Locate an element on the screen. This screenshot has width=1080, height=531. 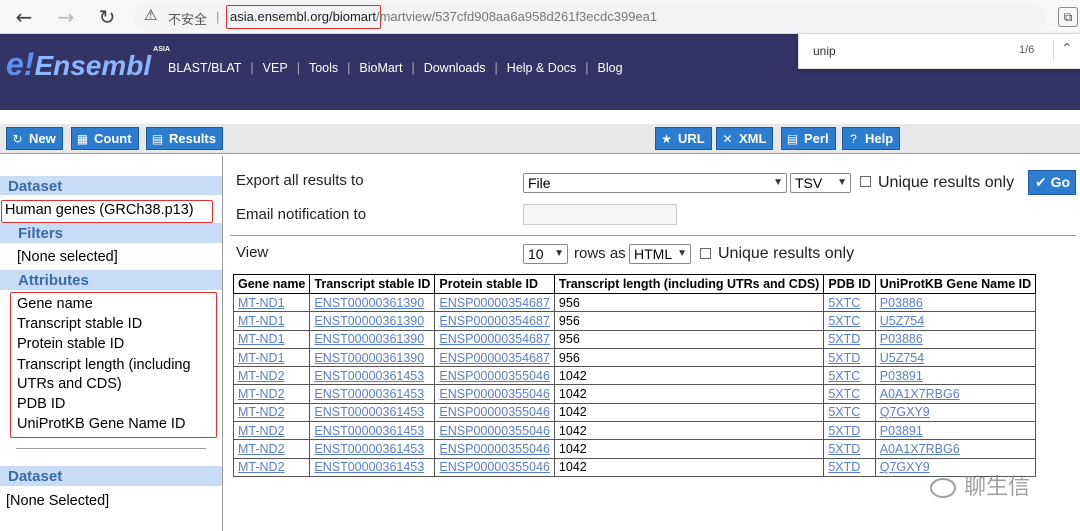
results-button: ▤ Results is located at coordinates (184, 138).